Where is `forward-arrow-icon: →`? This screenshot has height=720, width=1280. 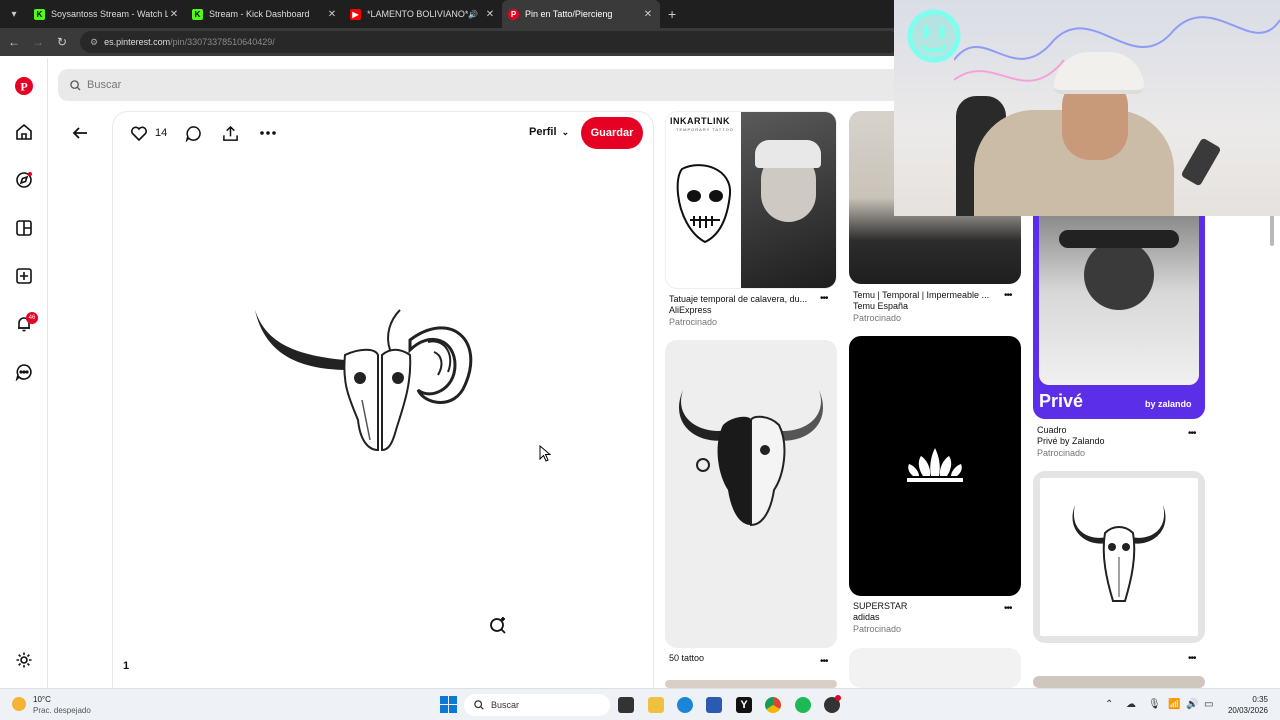 forward-arrow-icon: → is located at coordinates (38, 42).